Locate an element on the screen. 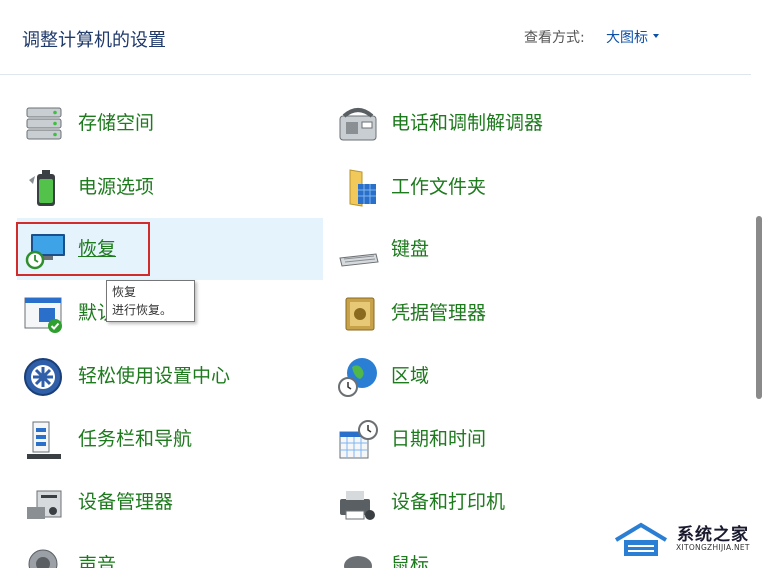 Image resolution: width=769 pixels, height=568 pixels. page-title: 调整计算机的设置 is located at coordinates (94, 40).